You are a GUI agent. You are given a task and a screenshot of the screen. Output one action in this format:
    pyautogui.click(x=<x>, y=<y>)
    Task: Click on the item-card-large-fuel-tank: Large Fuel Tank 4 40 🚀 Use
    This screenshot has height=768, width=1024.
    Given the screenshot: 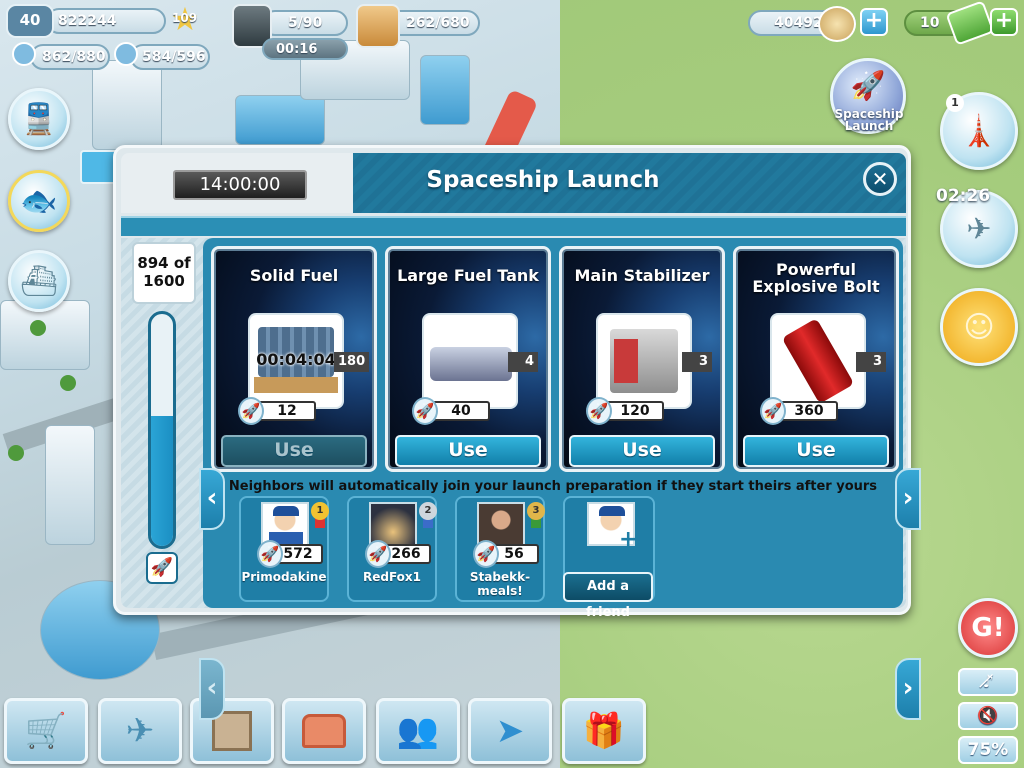 What is the action you would take?
    pyautogui.click(x=468, y=359)
    